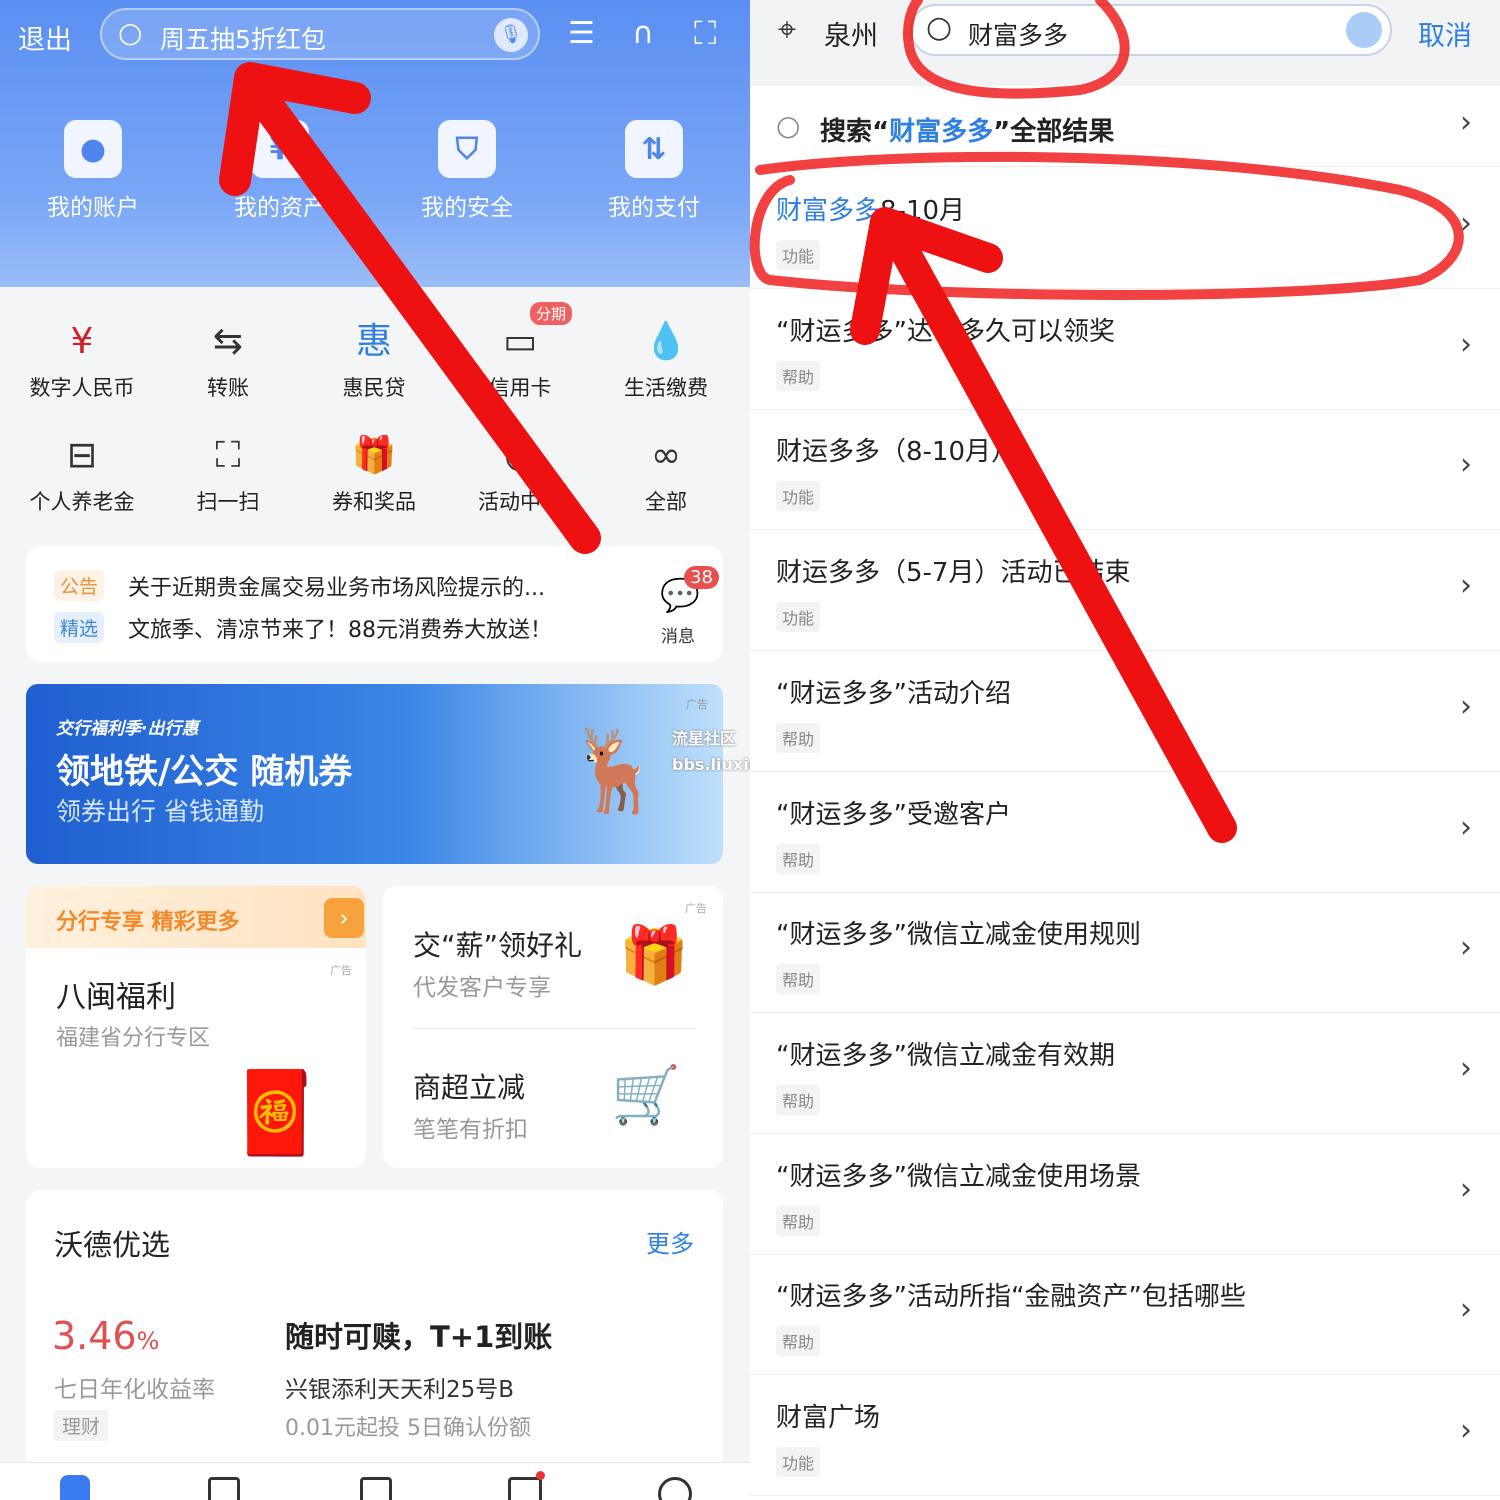 This screenshot has height=1500, width=1500. What do you see at coordinates (1106, 150) in the screenshot?
I see `red-scribble-circle` at bounding box center [1106, 150].